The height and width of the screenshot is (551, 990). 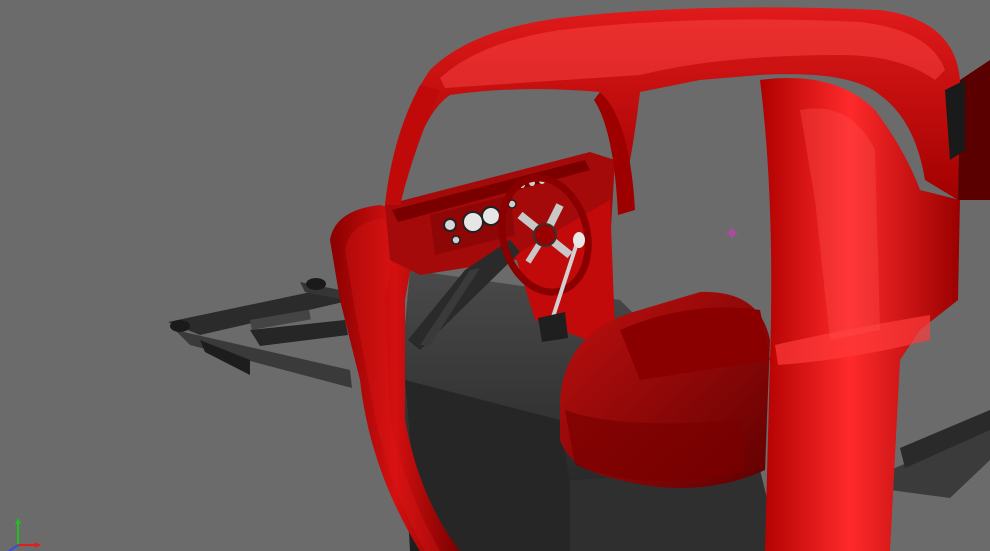 I want to click on pivot-marker-icon, so click(x=732, y=233).